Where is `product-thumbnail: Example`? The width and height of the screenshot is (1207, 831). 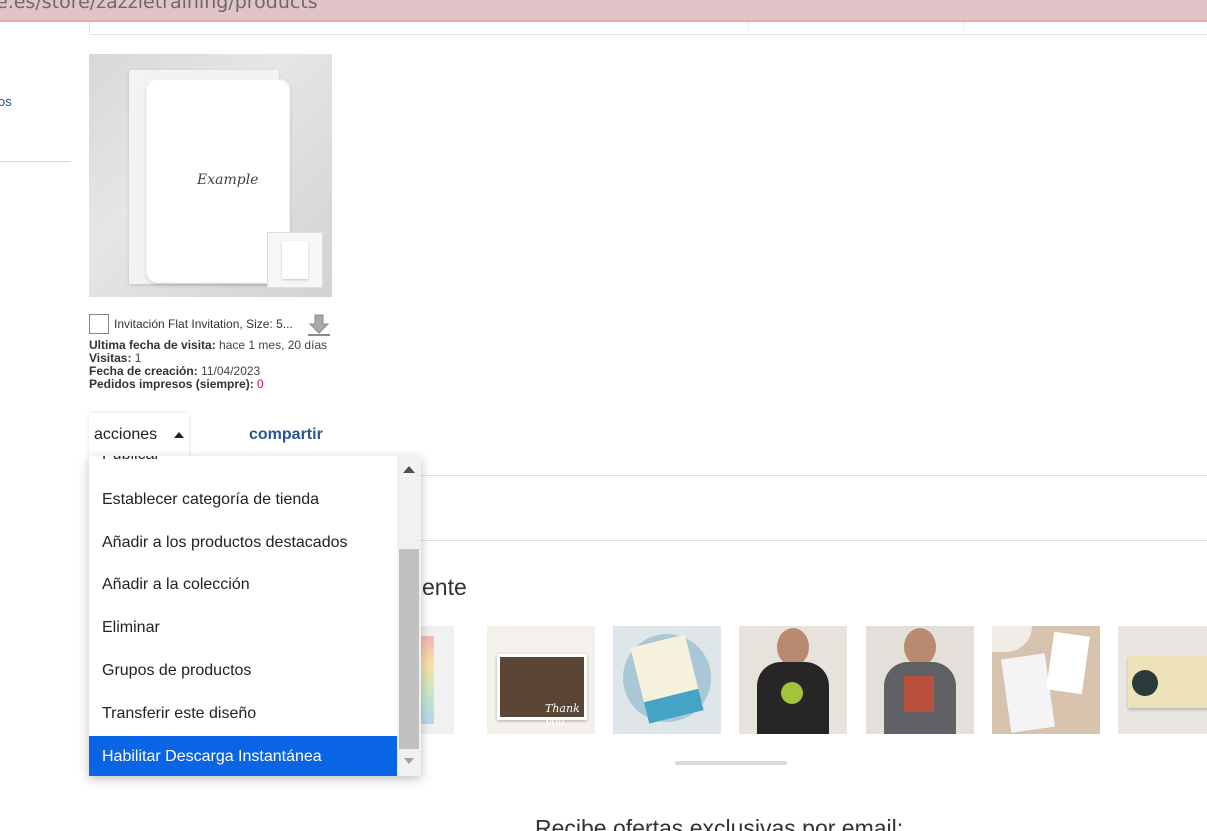
product-thumbnail: Example is located at coordinates (210, 175).